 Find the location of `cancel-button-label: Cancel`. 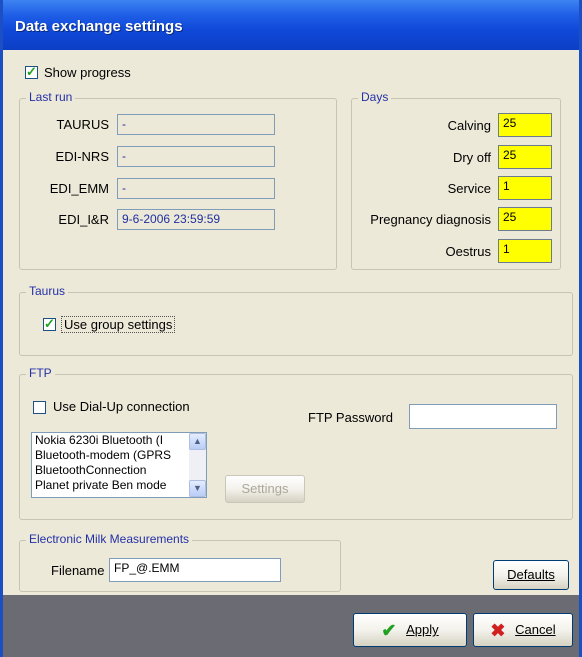

cancel-button-label: Cancel is located at coordinates (535, 629).